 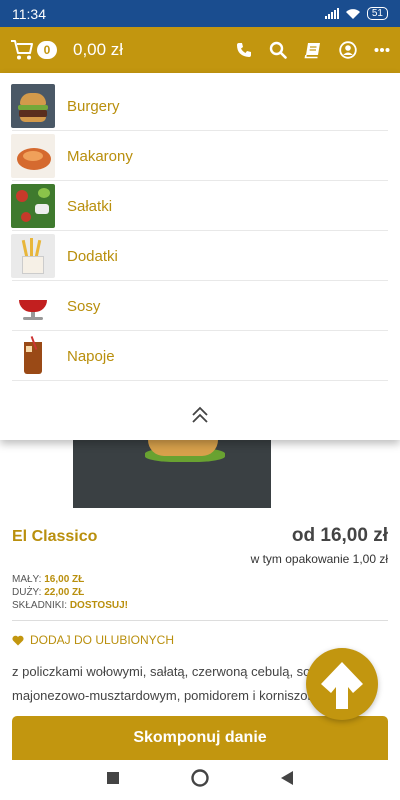 What do you see at coordinates (331, 13) in the screenshot?
I see `signal-icon` at bounding box center [331, 13].